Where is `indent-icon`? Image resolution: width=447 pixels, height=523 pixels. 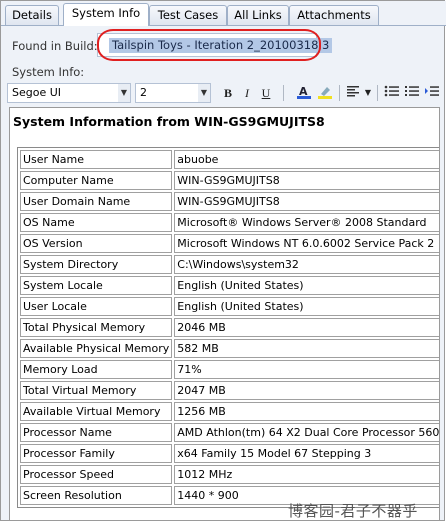
indent-icon is located at coordinates (432, 93).